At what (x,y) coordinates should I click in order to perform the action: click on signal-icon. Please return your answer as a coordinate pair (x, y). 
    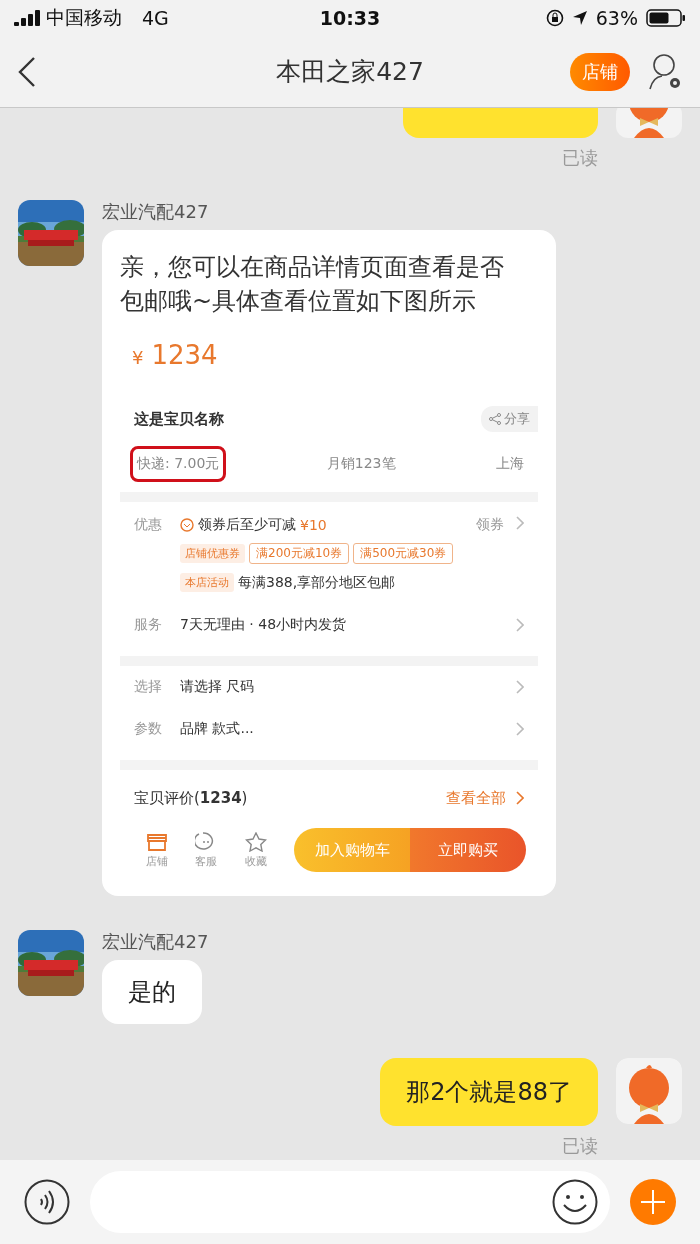
    Looking at the image, I should click on (27, 18).